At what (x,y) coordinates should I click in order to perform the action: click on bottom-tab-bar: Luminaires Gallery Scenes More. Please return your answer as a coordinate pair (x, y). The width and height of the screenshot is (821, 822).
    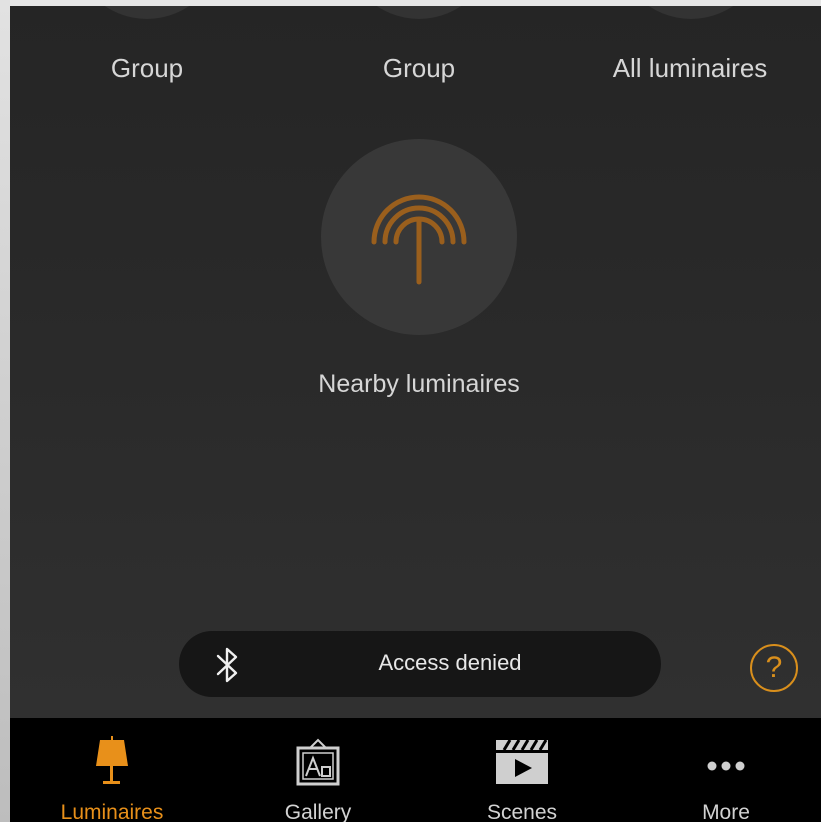
    Looking at the image, I should click on (415, 770).